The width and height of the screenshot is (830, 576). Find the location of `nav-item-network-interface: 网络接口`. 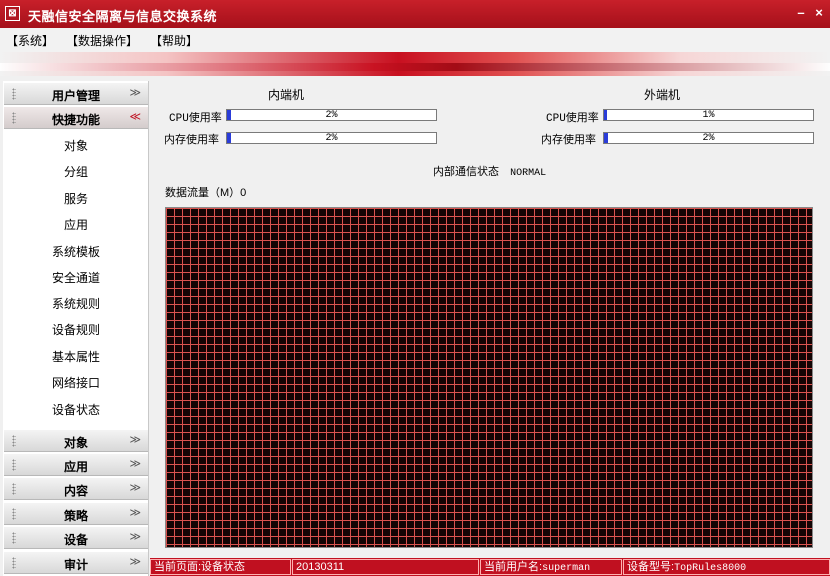

nav-item-network-interface: 网络接口 is located at coordinates (76, 382).